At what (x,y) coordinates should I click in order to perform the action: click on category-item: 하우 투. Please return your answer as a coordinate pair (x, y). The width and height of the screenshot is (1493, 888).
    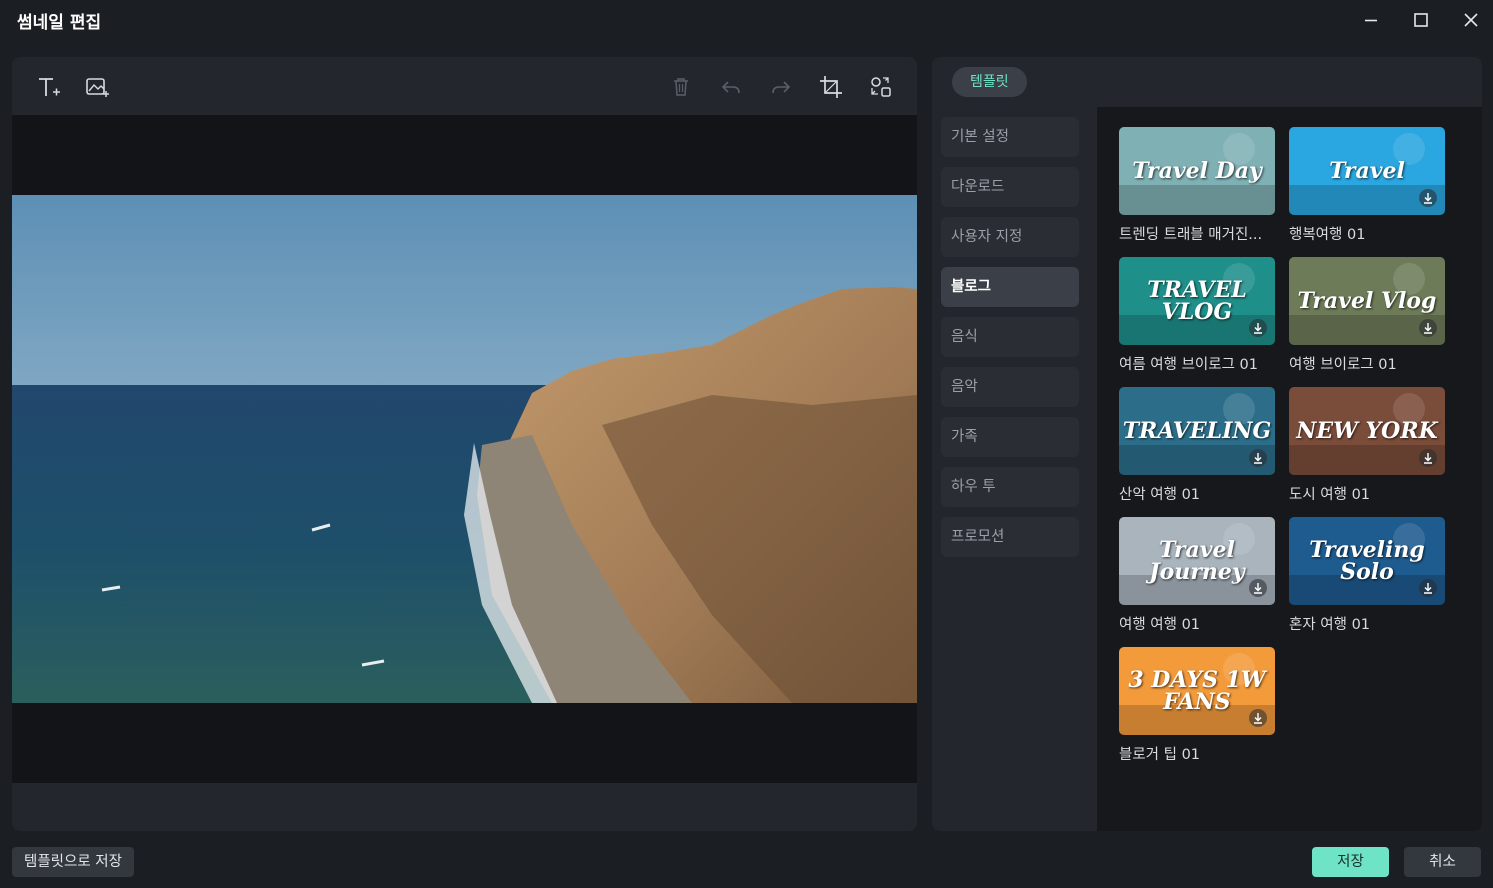
    Looking at the image, I should click on (1010, 487).